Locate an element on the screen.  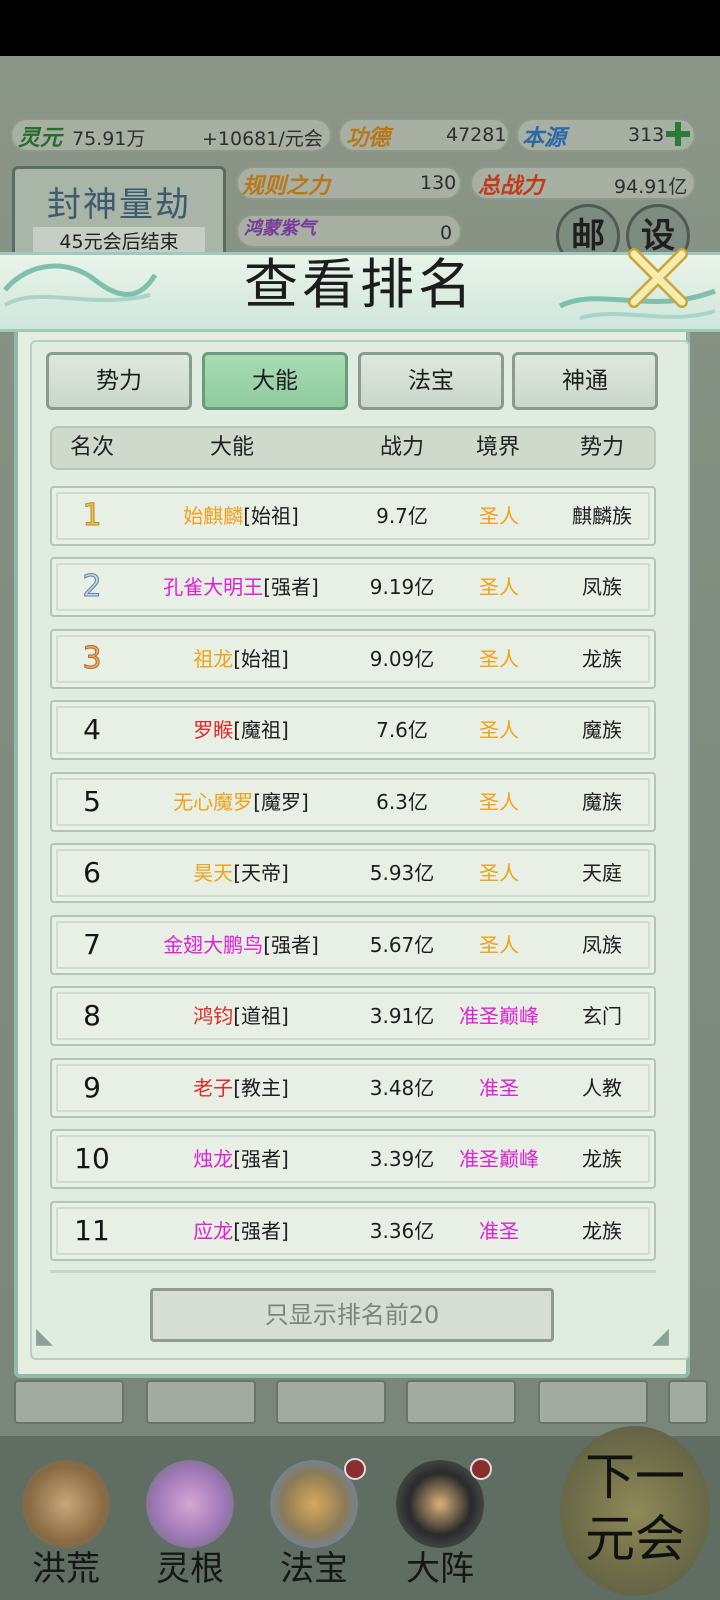
guize-label: 规则之力 is located at coordinates (286, 186).